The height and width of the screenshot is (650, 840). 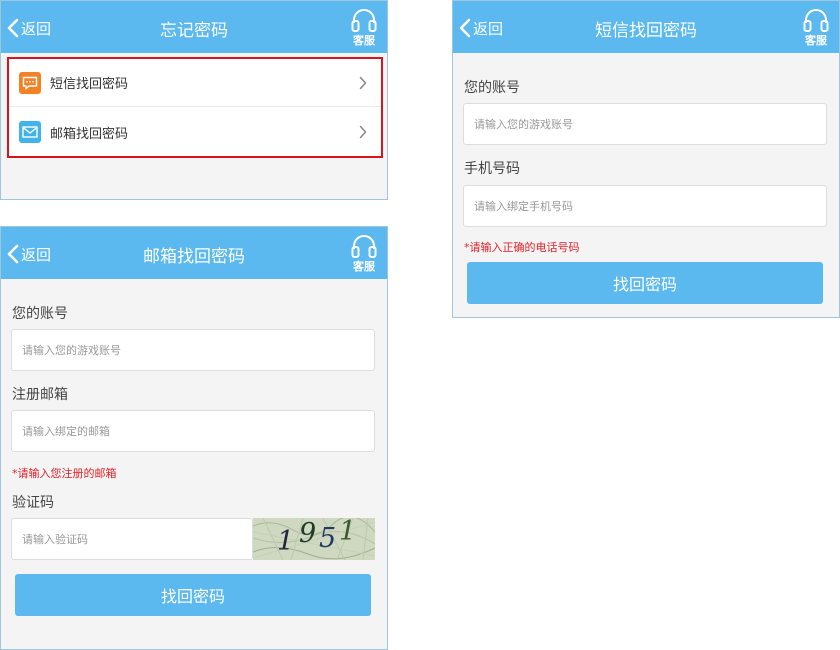 I want to click on captcha-image: 1 9 5 1, so click(x=314, y=539).